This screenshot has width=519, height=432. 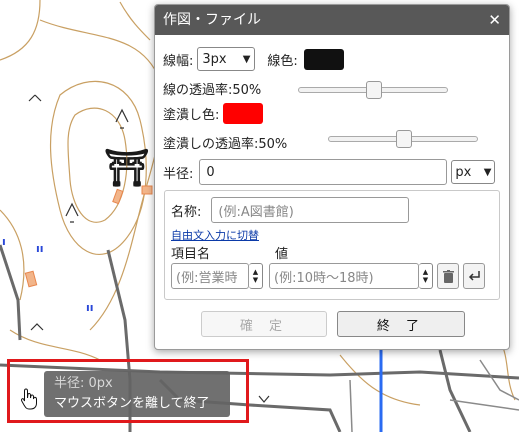 What do you see at coordinates (178, 174) in the screenshot?
I see `radius-label: 半径:` at bounding box center [178, 174].